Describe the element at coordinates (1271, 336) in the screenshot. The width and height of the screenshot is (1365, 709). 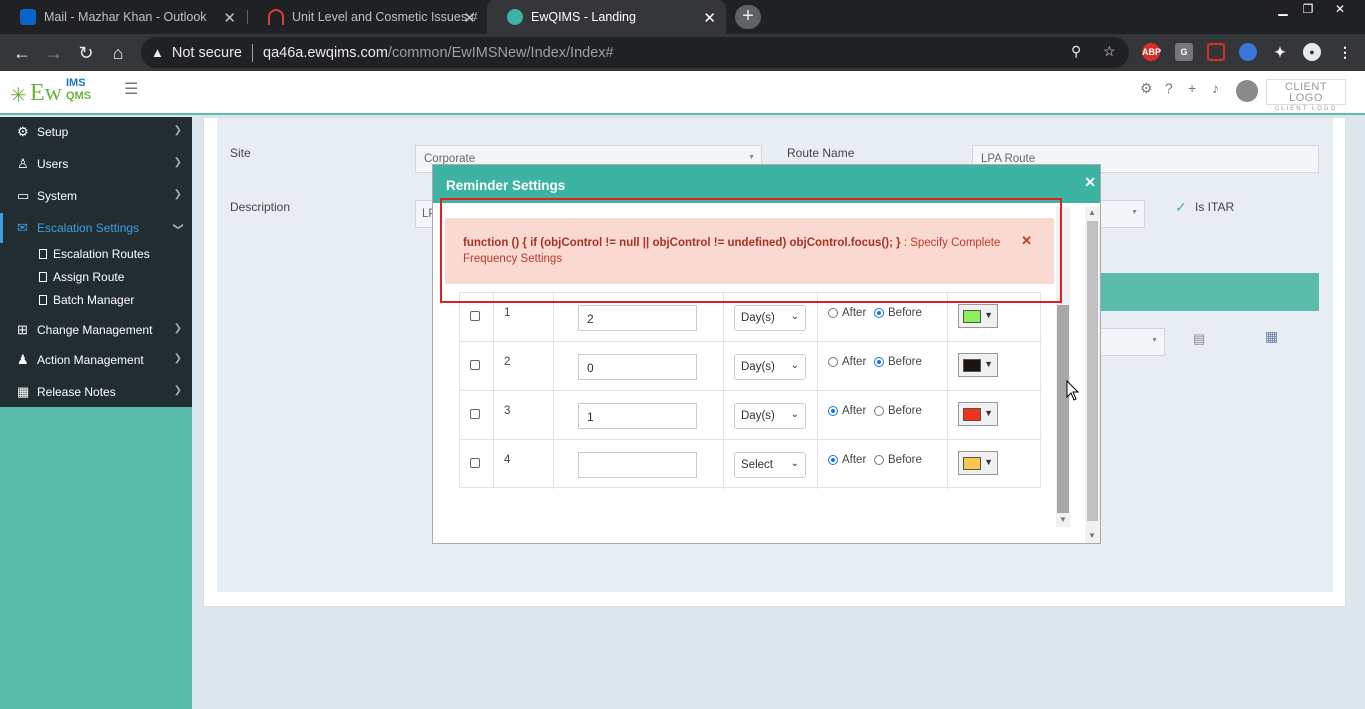
I see `table-icon: ▦` at that location.